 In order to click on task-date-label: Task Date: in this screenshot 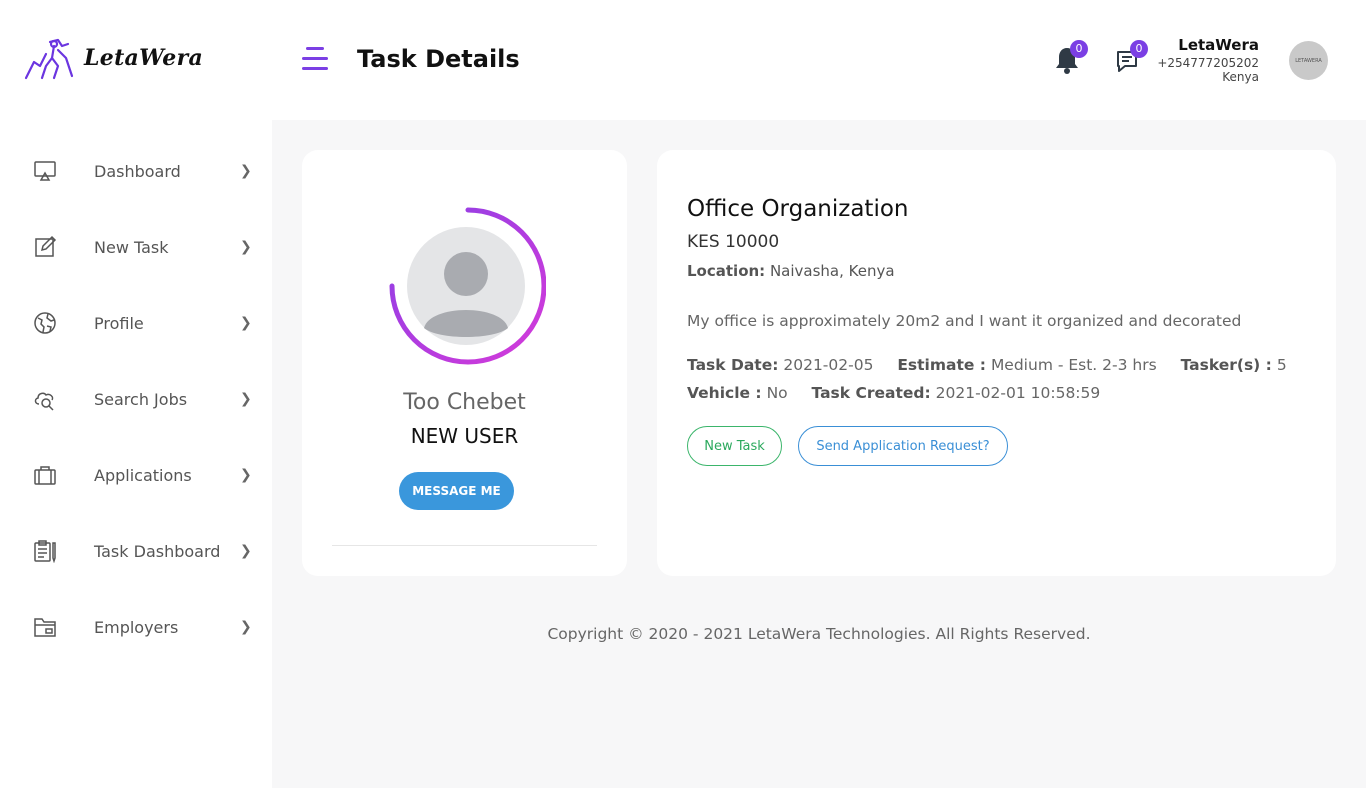, I will do `click(733, 365)`.